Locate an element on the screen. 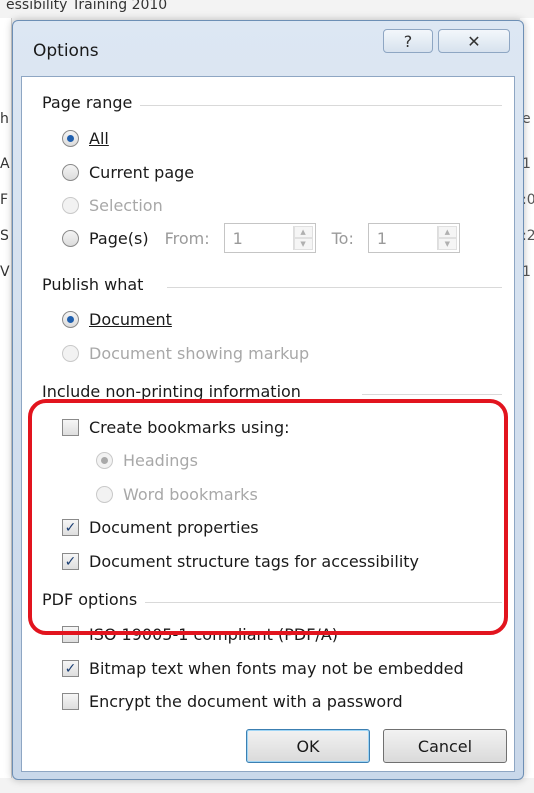 This screenshot has height=793, width=534. from-spinner-arrows: ▲ ▼ is located at coordinates (302, 238).